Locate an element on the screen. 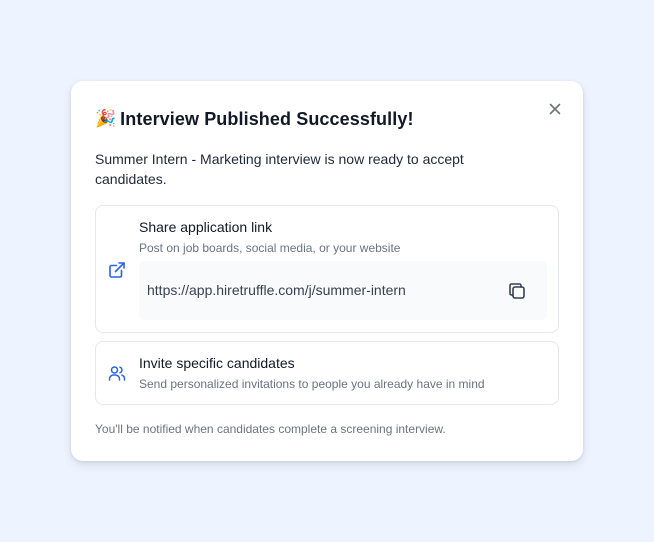  copy-icon is located at coordinates (517, 291).